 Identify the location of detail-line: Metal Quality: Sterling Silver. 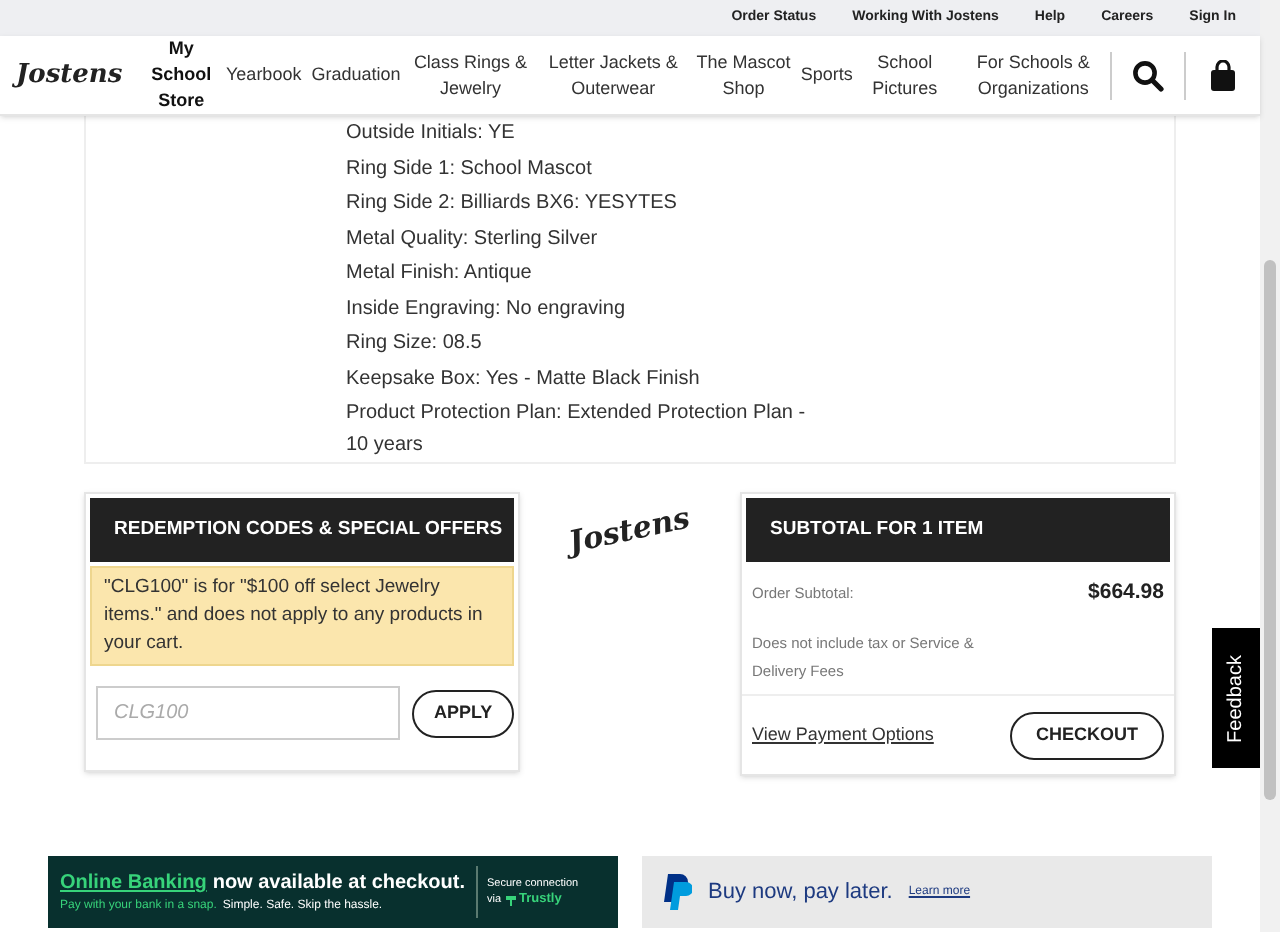
(473, 239).